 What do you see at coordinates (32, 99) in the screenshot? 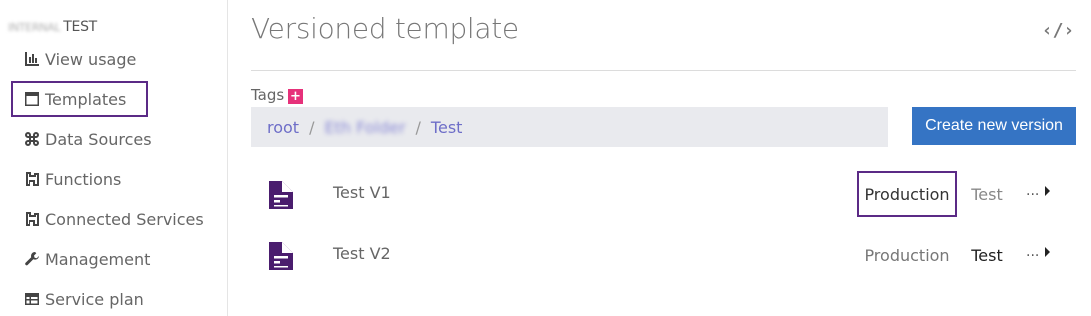
I see `window-icon` at bounding box center [32, 99].